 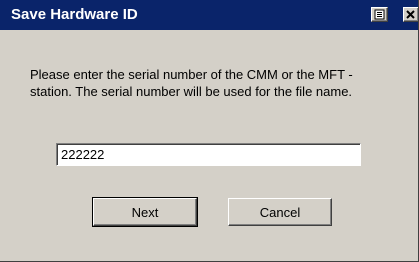 I want to click on close-button, so click(x=410, y=14).